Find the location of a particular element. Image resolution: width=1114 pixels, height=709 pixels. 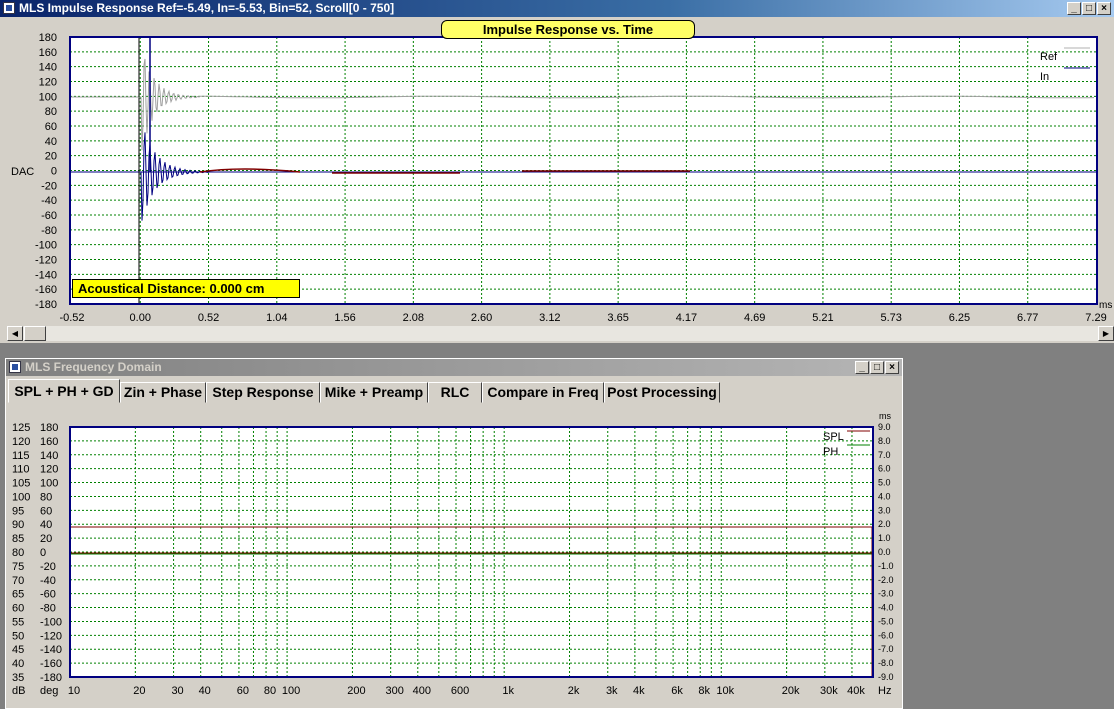

minimize-button: _ is located at coordinates (862, 367).